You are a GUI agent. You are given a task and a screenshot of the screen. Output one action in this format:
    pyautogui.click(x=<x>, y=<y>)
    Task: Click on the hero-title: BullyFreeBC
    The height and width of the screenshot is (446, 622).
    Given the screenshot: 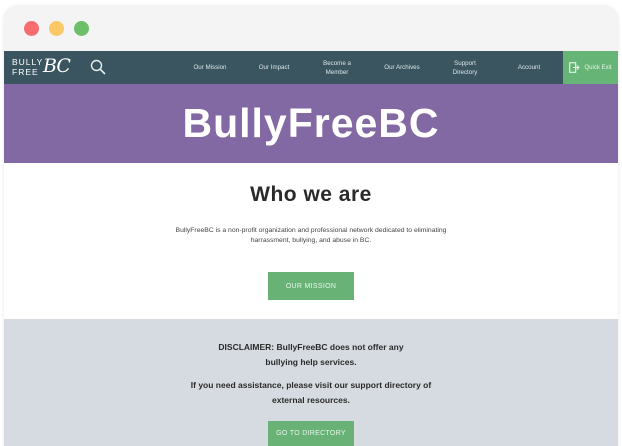 What is the action you would take?
    pyautogui.click(x=311, y=123)
    